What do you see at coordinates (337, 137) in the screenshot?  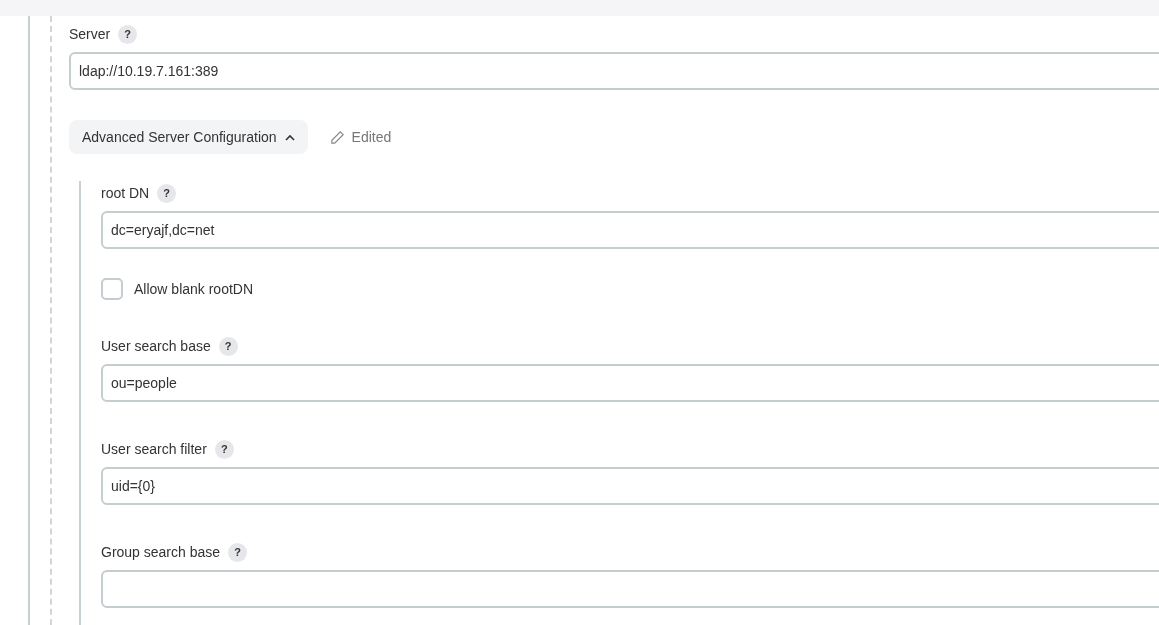 I see `pencil-icon` at bounding box center [337, 137].